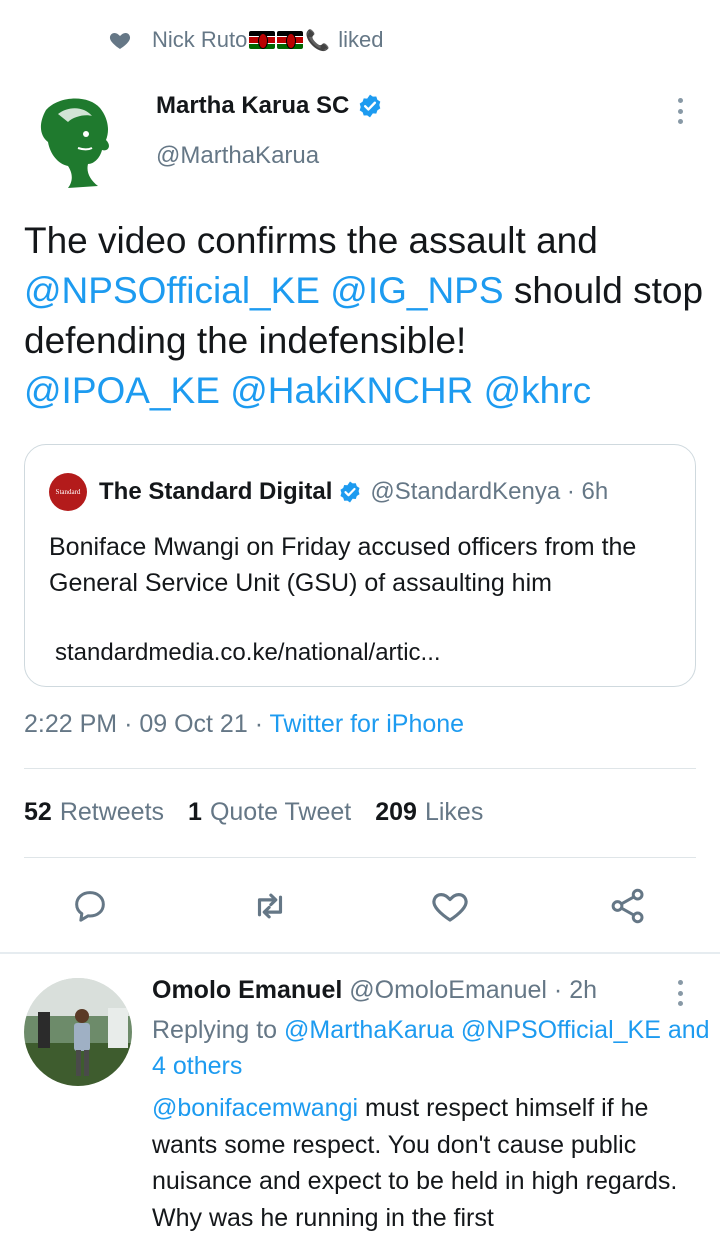  Describe the element at coordinates (71, 724) in the screenshot. I see `tweet-time: 2:22 PM` at that location.